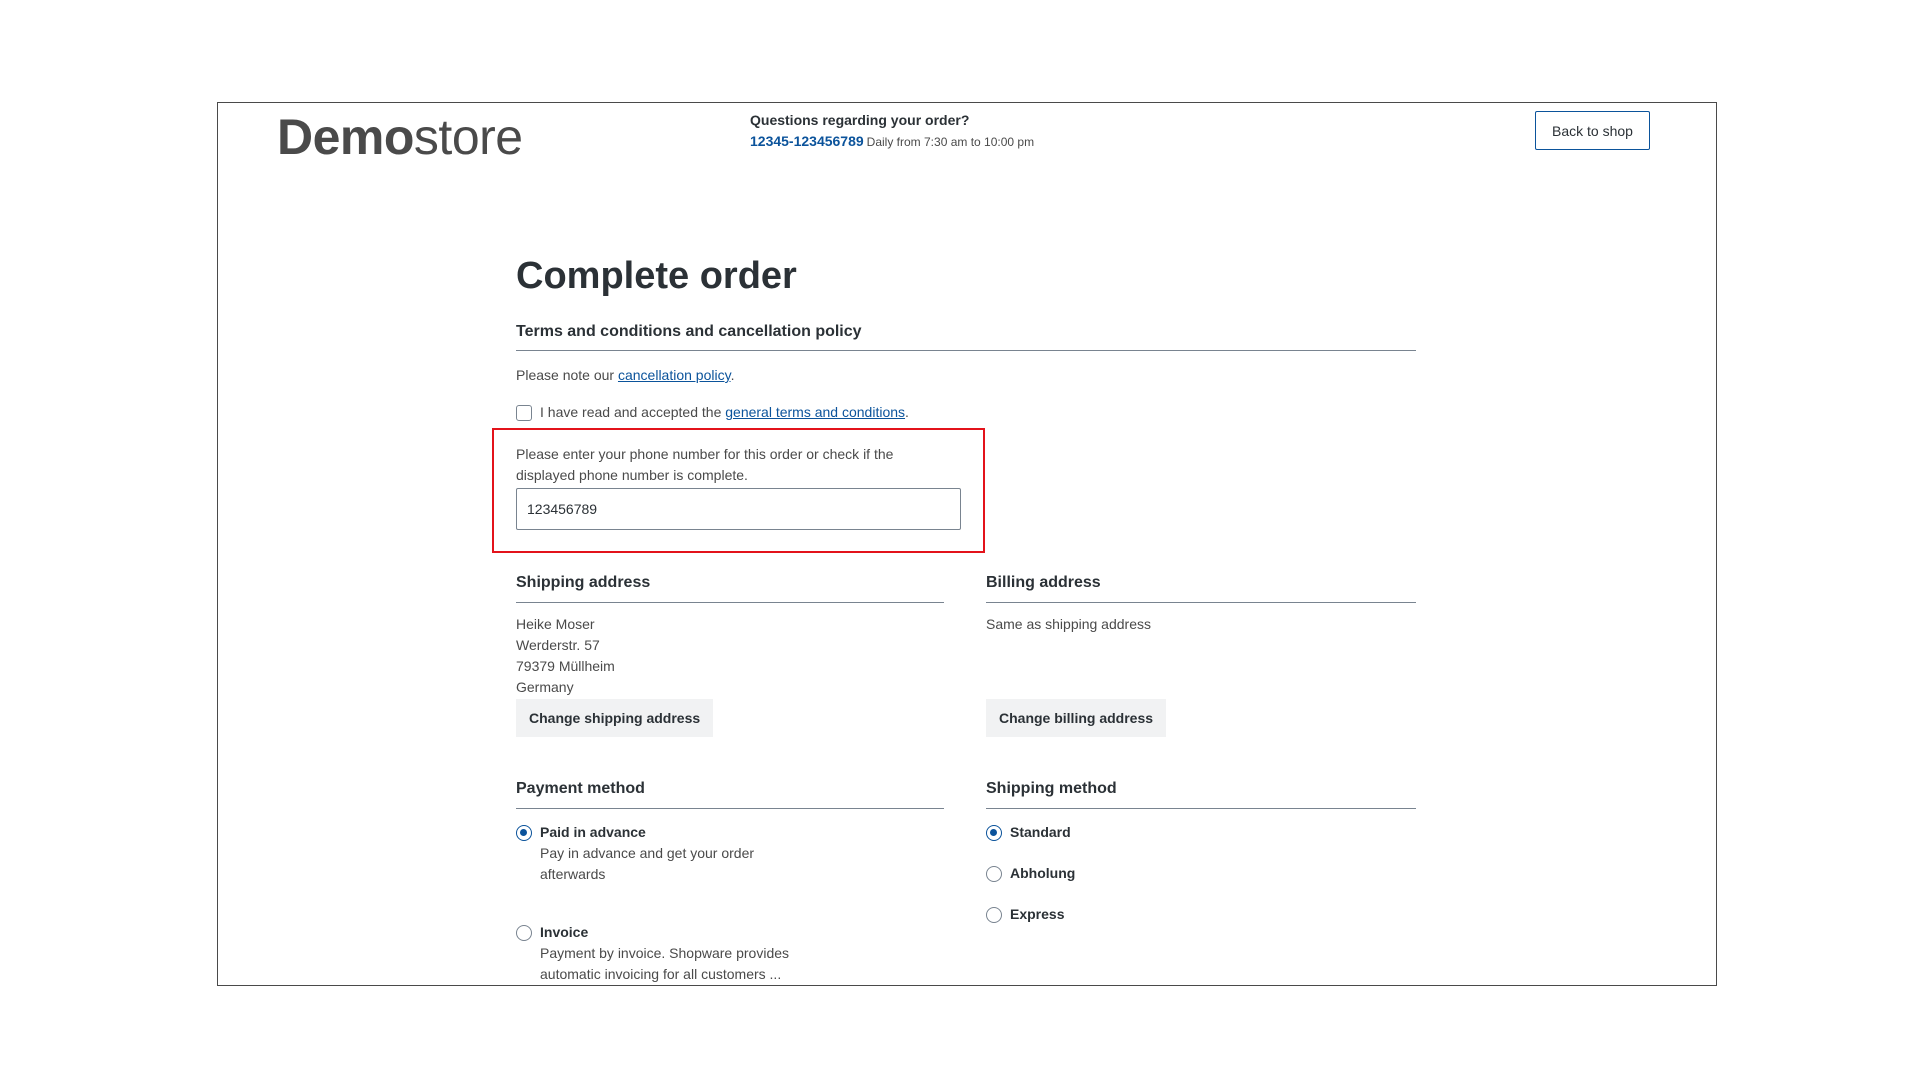 Image resolution: width=1920 pixels, height=1080 pixels. I want to click on shipping-address-line: Werderstr. 57, so click(558, 645).